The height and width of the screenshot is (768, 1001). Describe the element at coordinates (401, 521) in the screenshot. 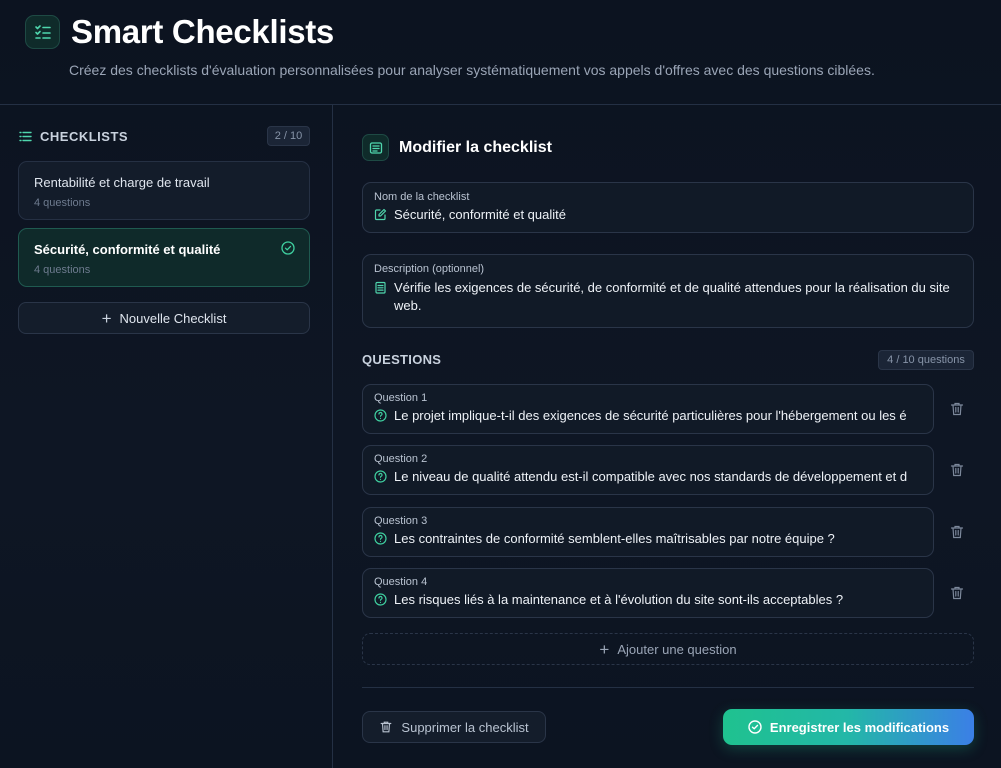

I see `question-label: Question 3` at that location.